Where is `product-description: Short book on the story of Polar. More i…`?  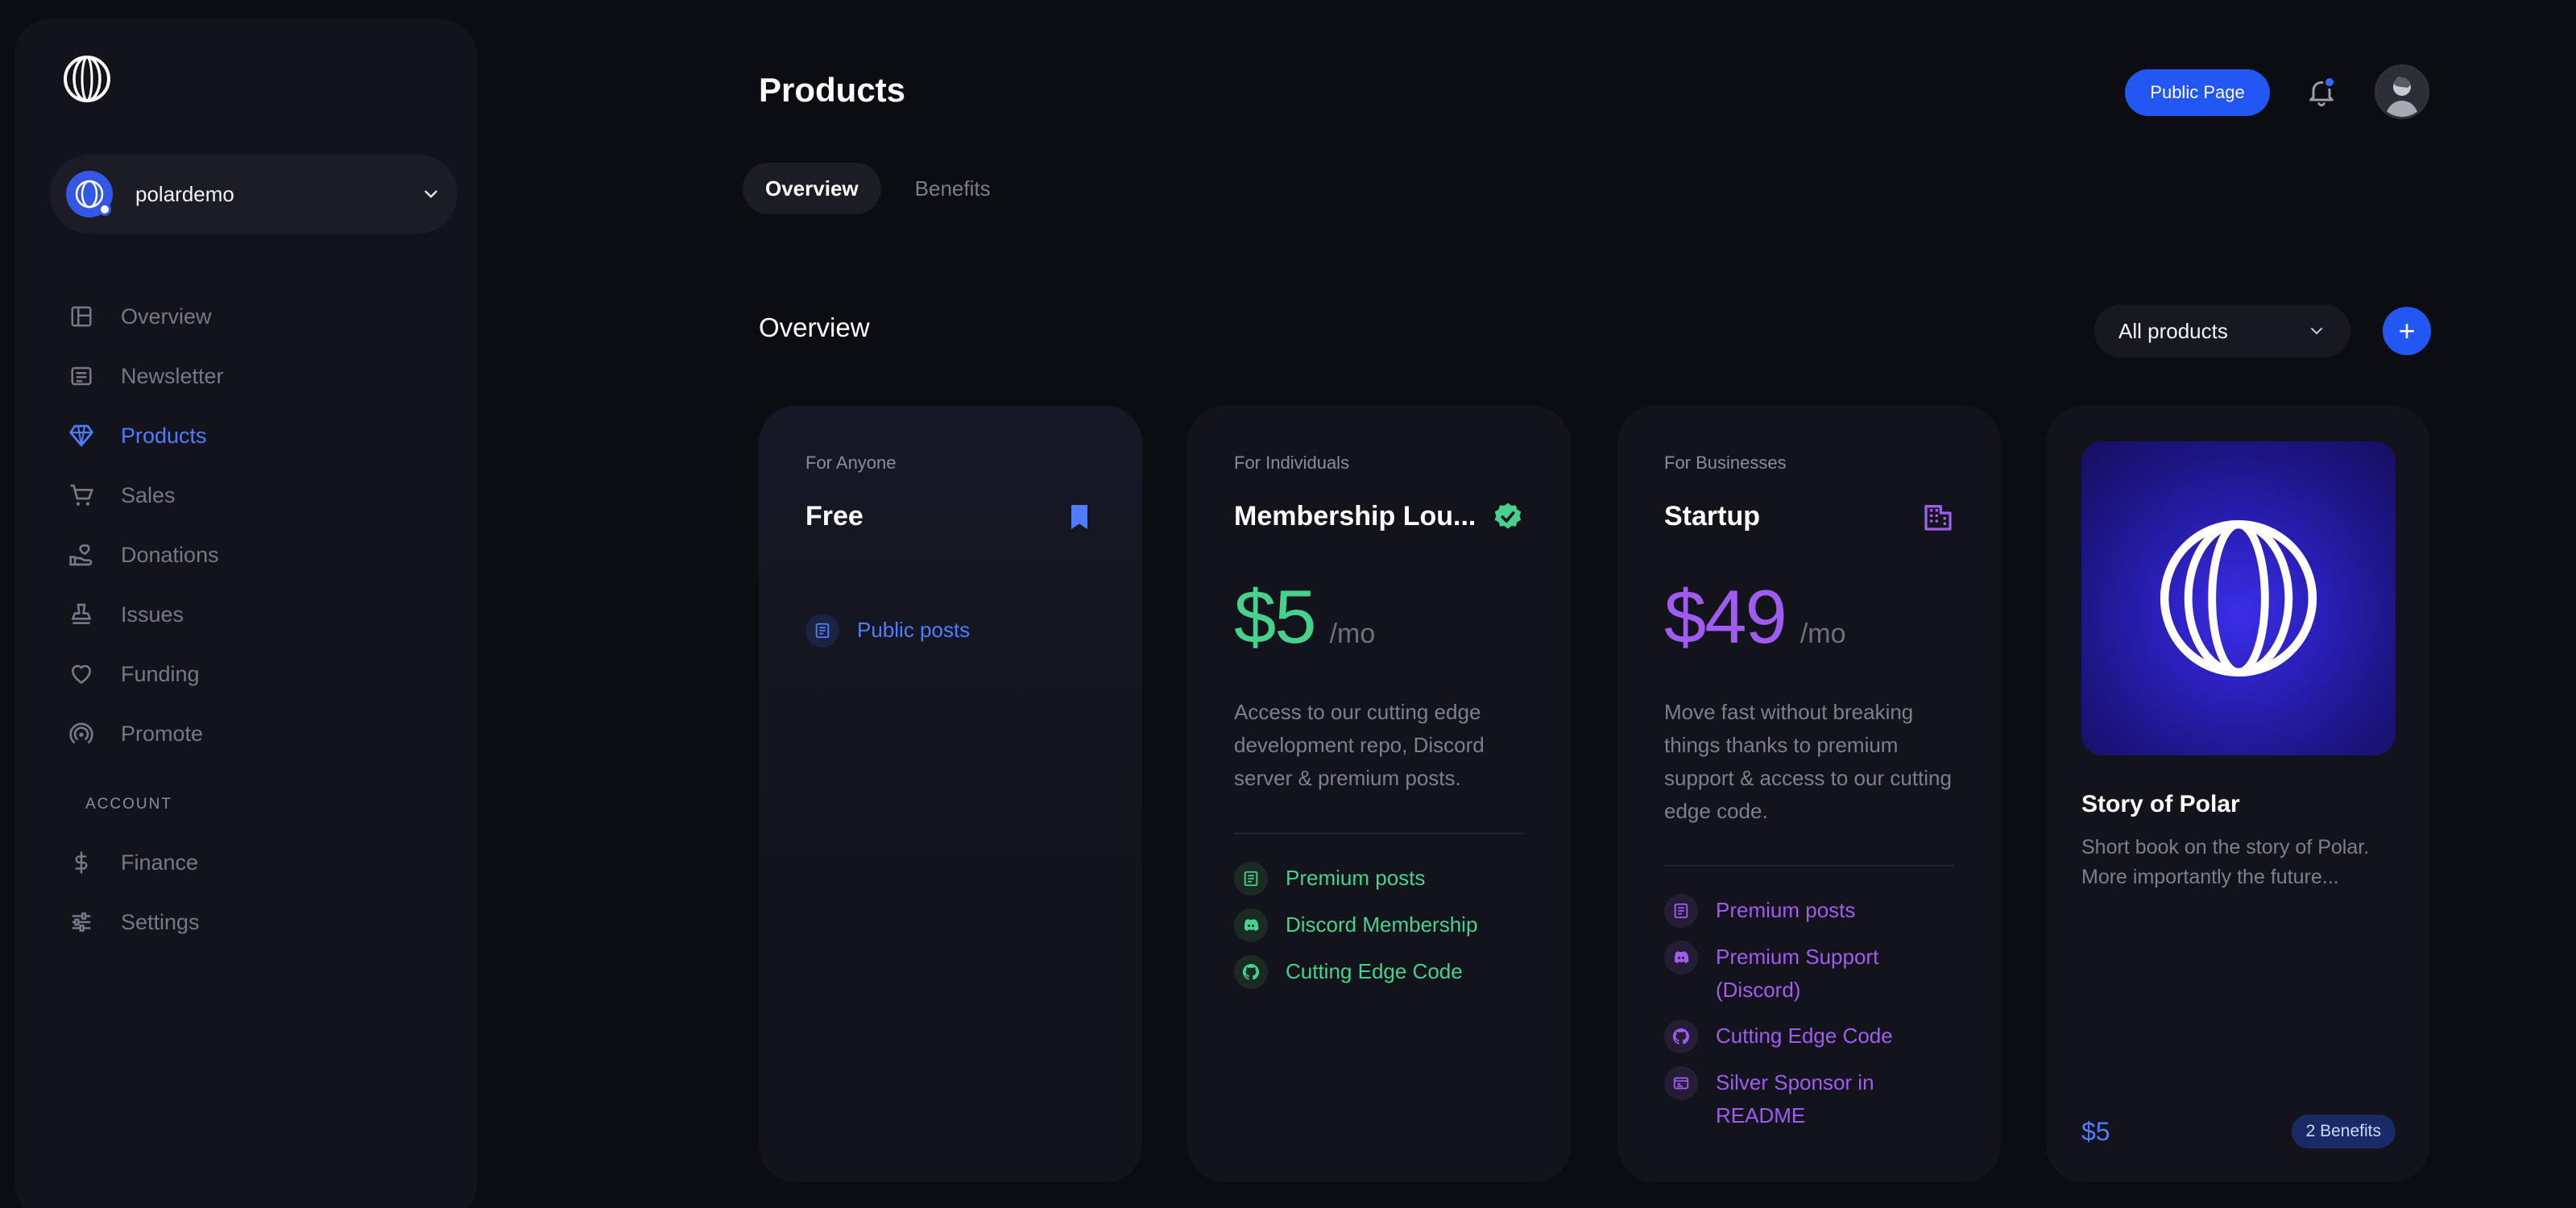
product-description: Short book on the story of Polar. More i… is located at coordinates (2225, 862).